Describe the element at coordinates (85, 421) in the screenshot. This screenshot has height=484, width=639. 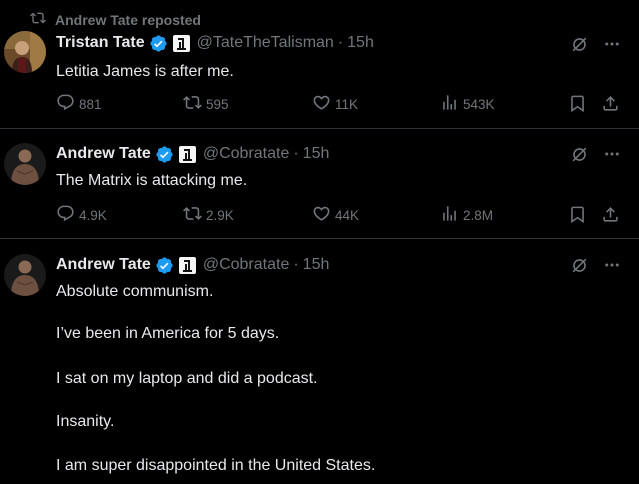
I see `tweet-text-line: Insanity.` at that location.